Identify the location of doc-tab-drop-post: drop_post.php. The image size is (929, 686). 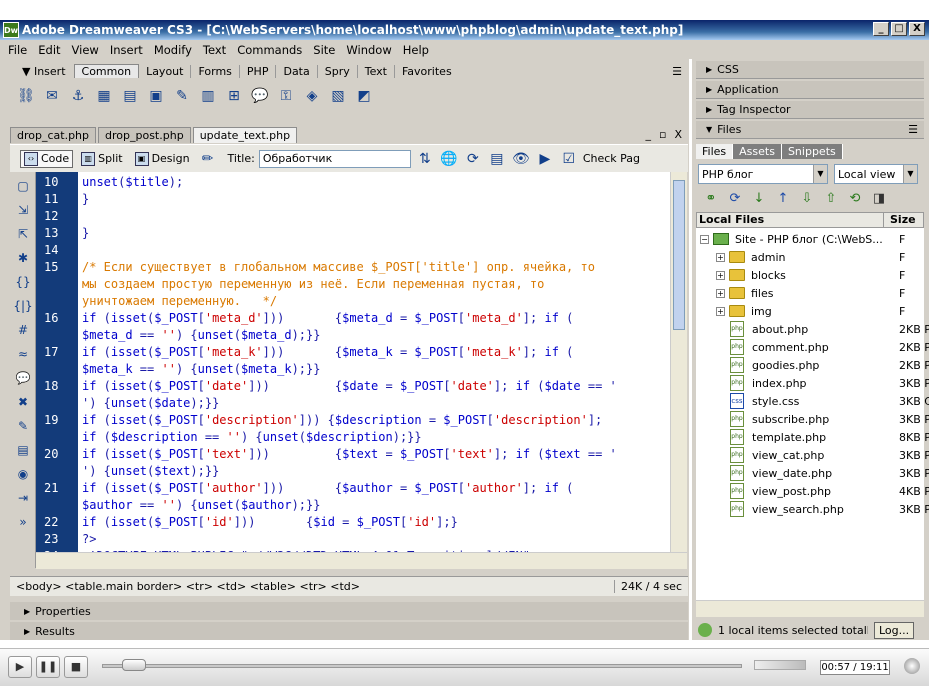
(144, 135).